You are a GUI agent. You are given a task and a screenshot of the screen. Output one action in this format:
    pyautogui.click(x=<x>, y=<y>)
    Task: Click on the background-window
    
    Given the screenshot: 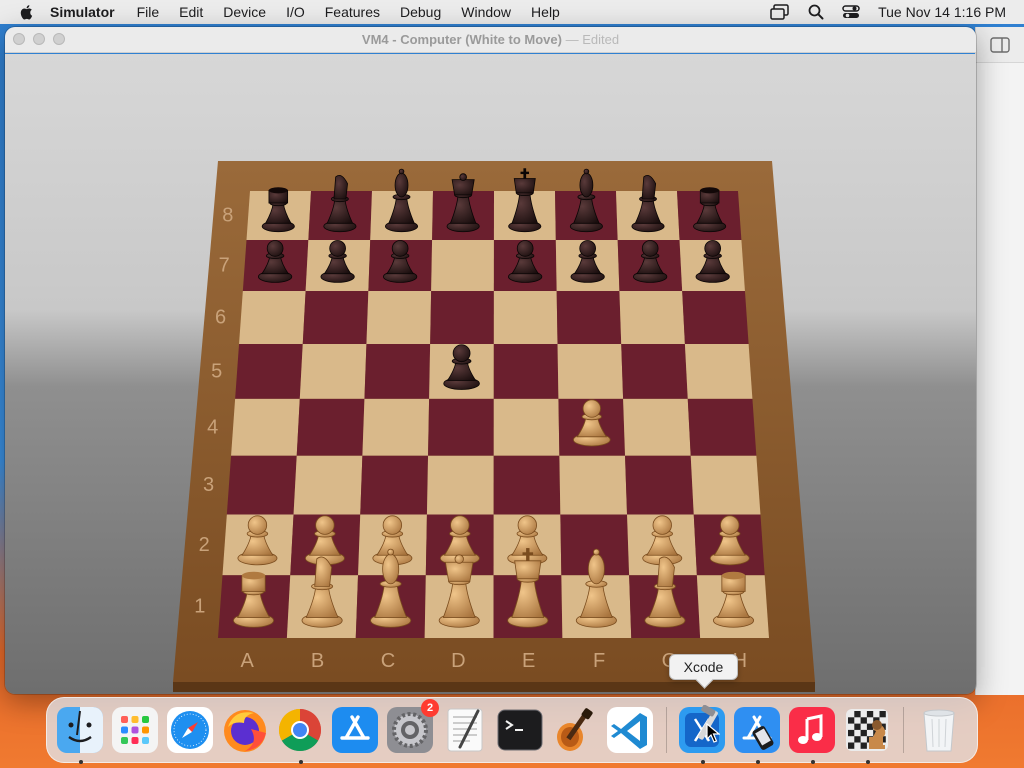 What is the action you would take?
    pyautogui.click(x=999, y=361)
    